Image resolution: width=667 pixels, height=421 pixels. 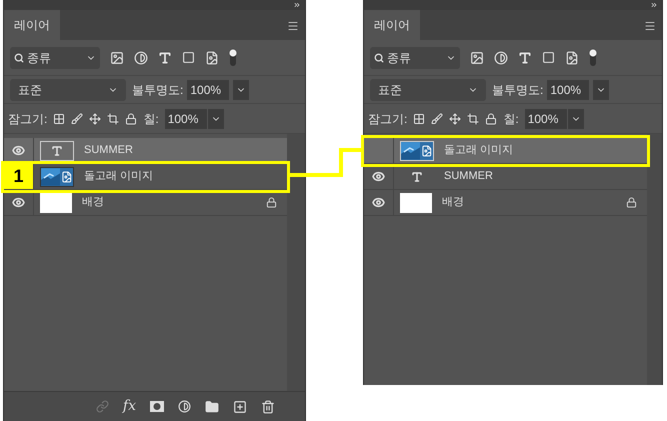 I want to click on layer-row: 1 돌고래 이미지, so click(x=145, y=177).